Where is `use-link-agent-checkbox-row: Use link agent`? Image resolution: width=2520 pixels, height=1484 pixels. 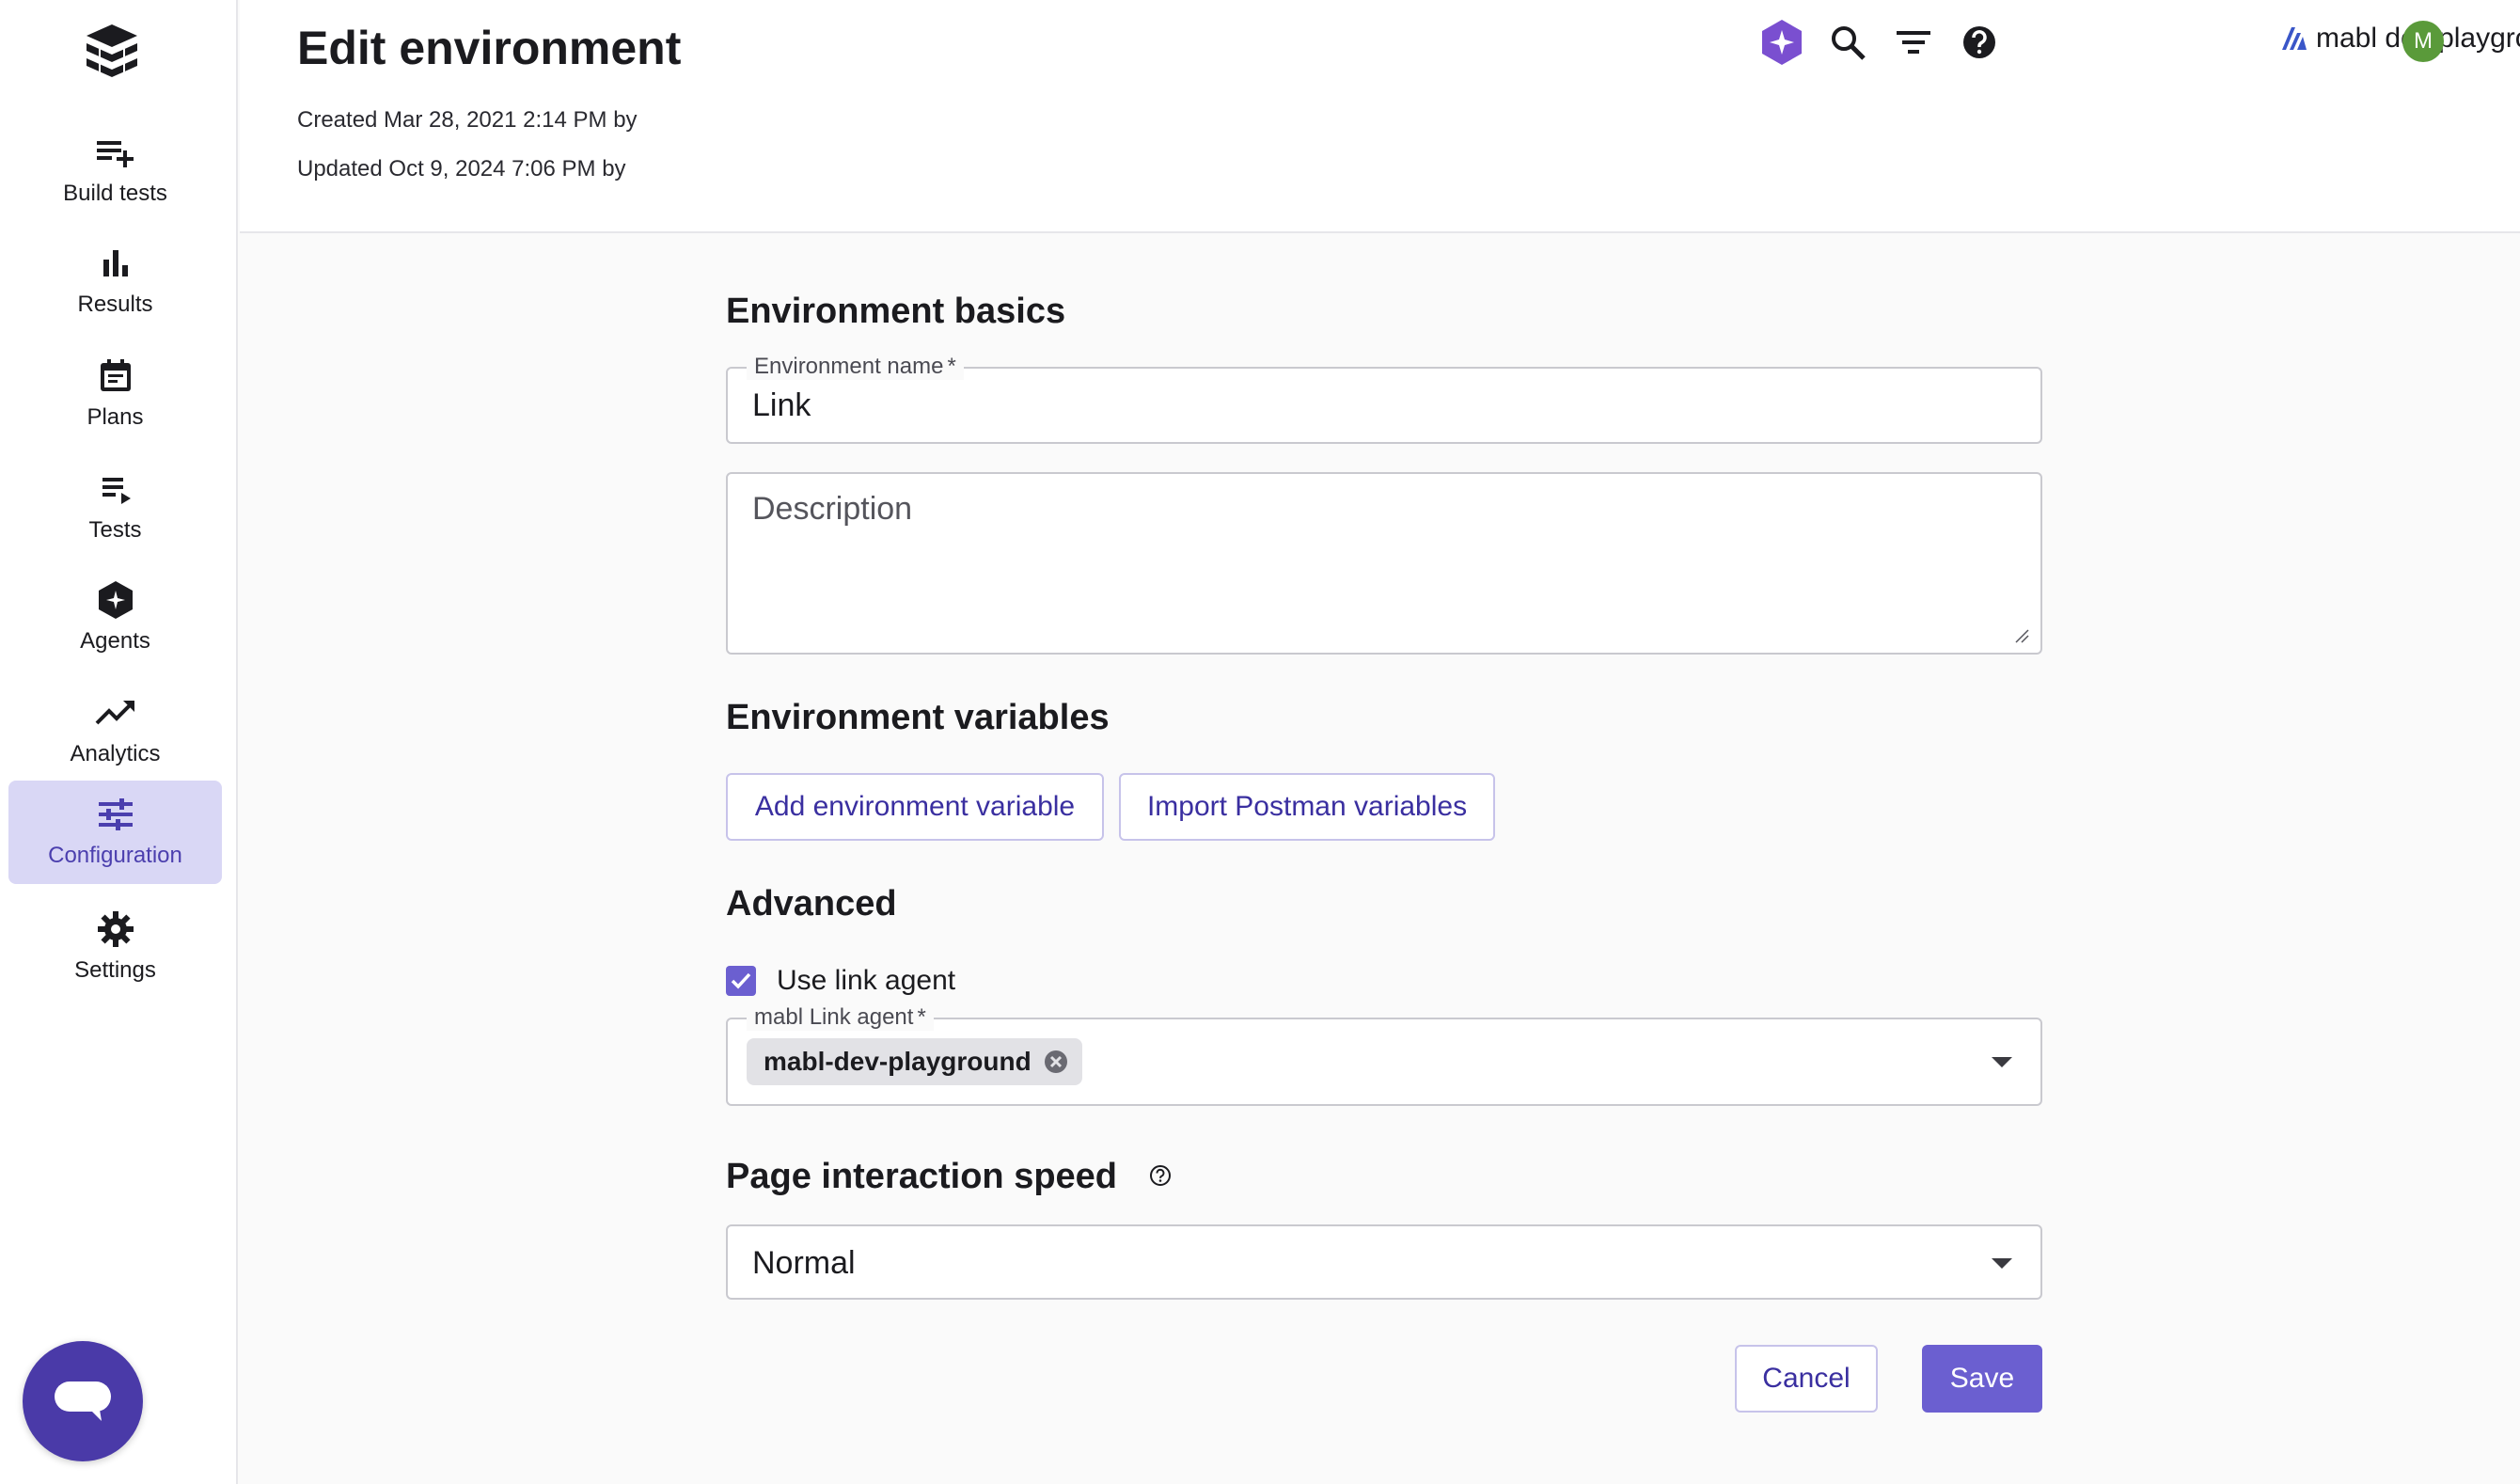
use-link-agent-checkbox-row: Use link agent is located at coordinates (841, 981).